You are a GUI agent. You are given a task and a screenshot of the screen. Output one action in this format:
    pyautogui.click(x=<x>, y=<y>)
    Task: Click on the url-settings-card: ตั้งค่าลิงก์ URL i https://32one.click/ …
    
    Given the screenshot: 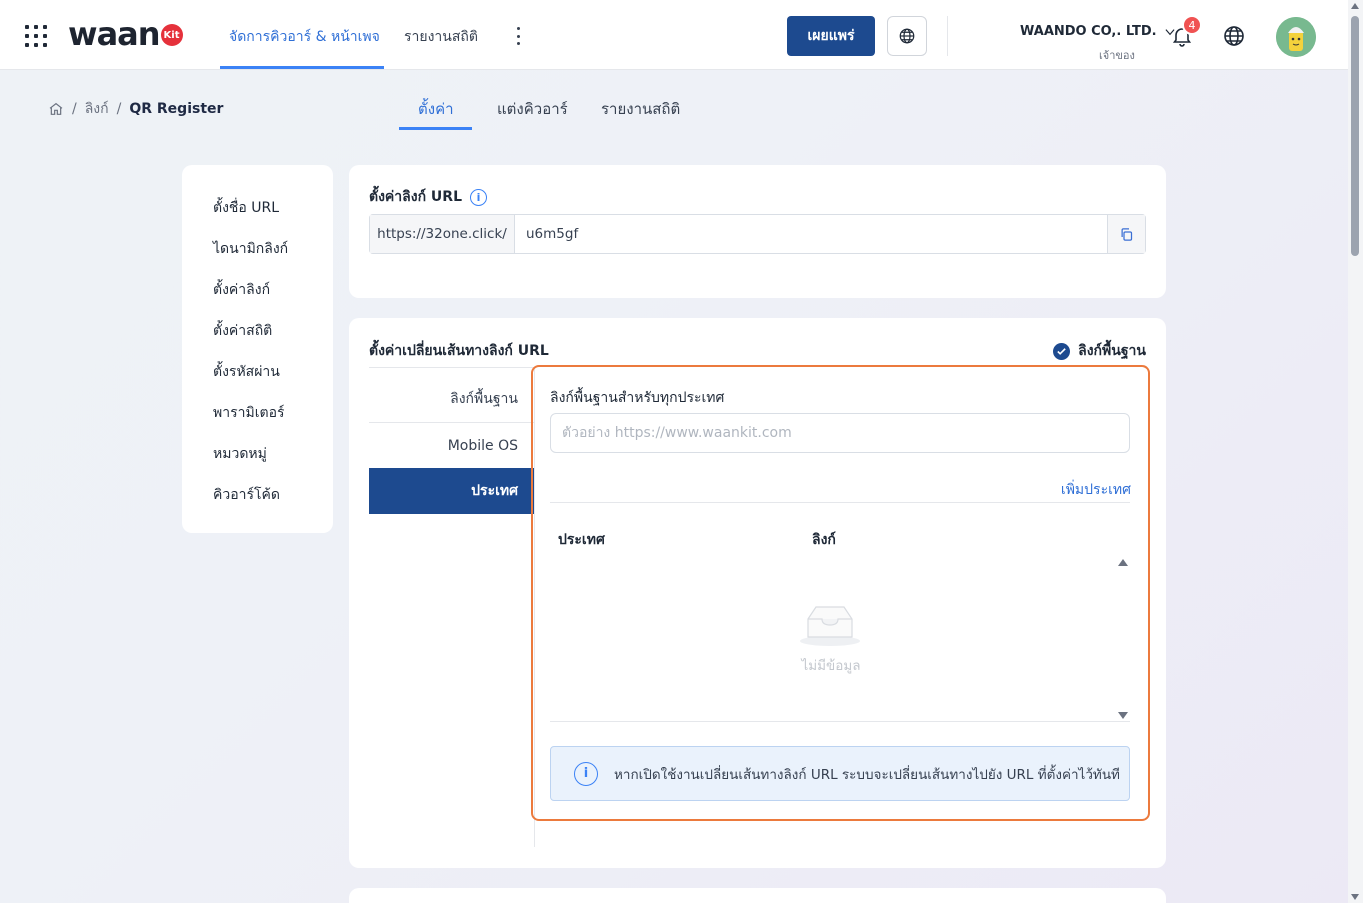 What is the action you would take?
    pyautogui.click(x=757, y=231)
    